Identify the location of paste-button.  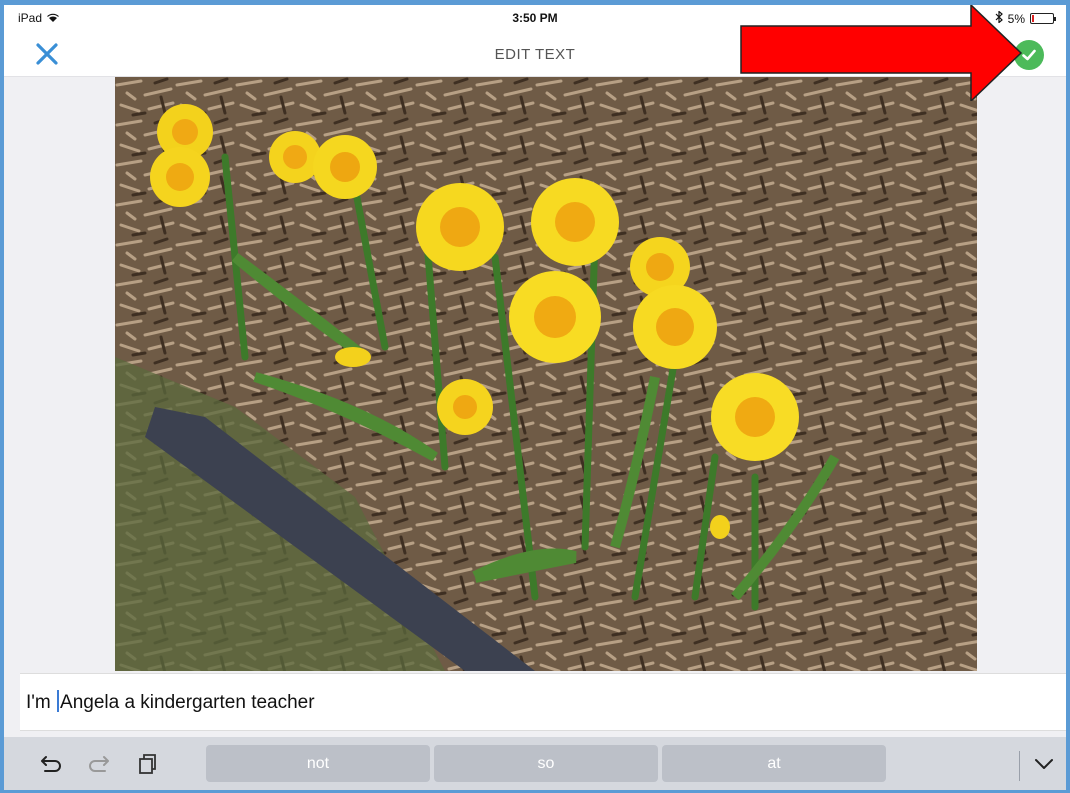
(147, 764).